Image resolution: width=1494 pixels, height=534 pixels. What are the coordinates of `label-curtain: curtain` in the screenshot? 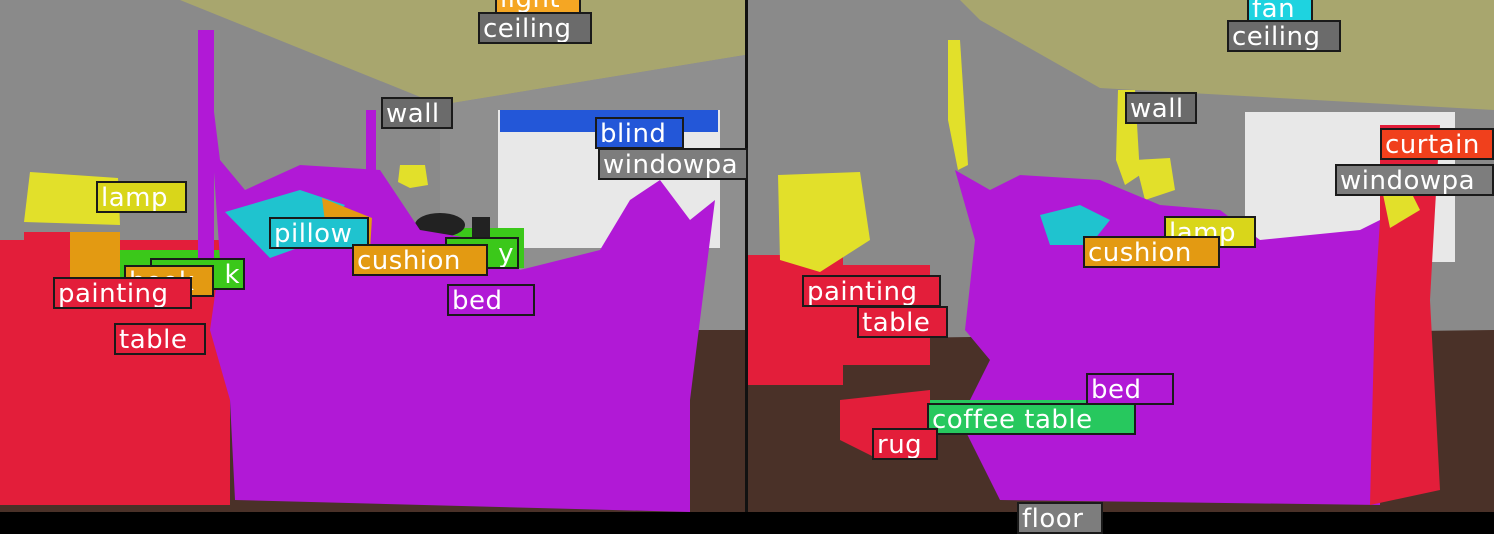 It's located at (1437, 144).